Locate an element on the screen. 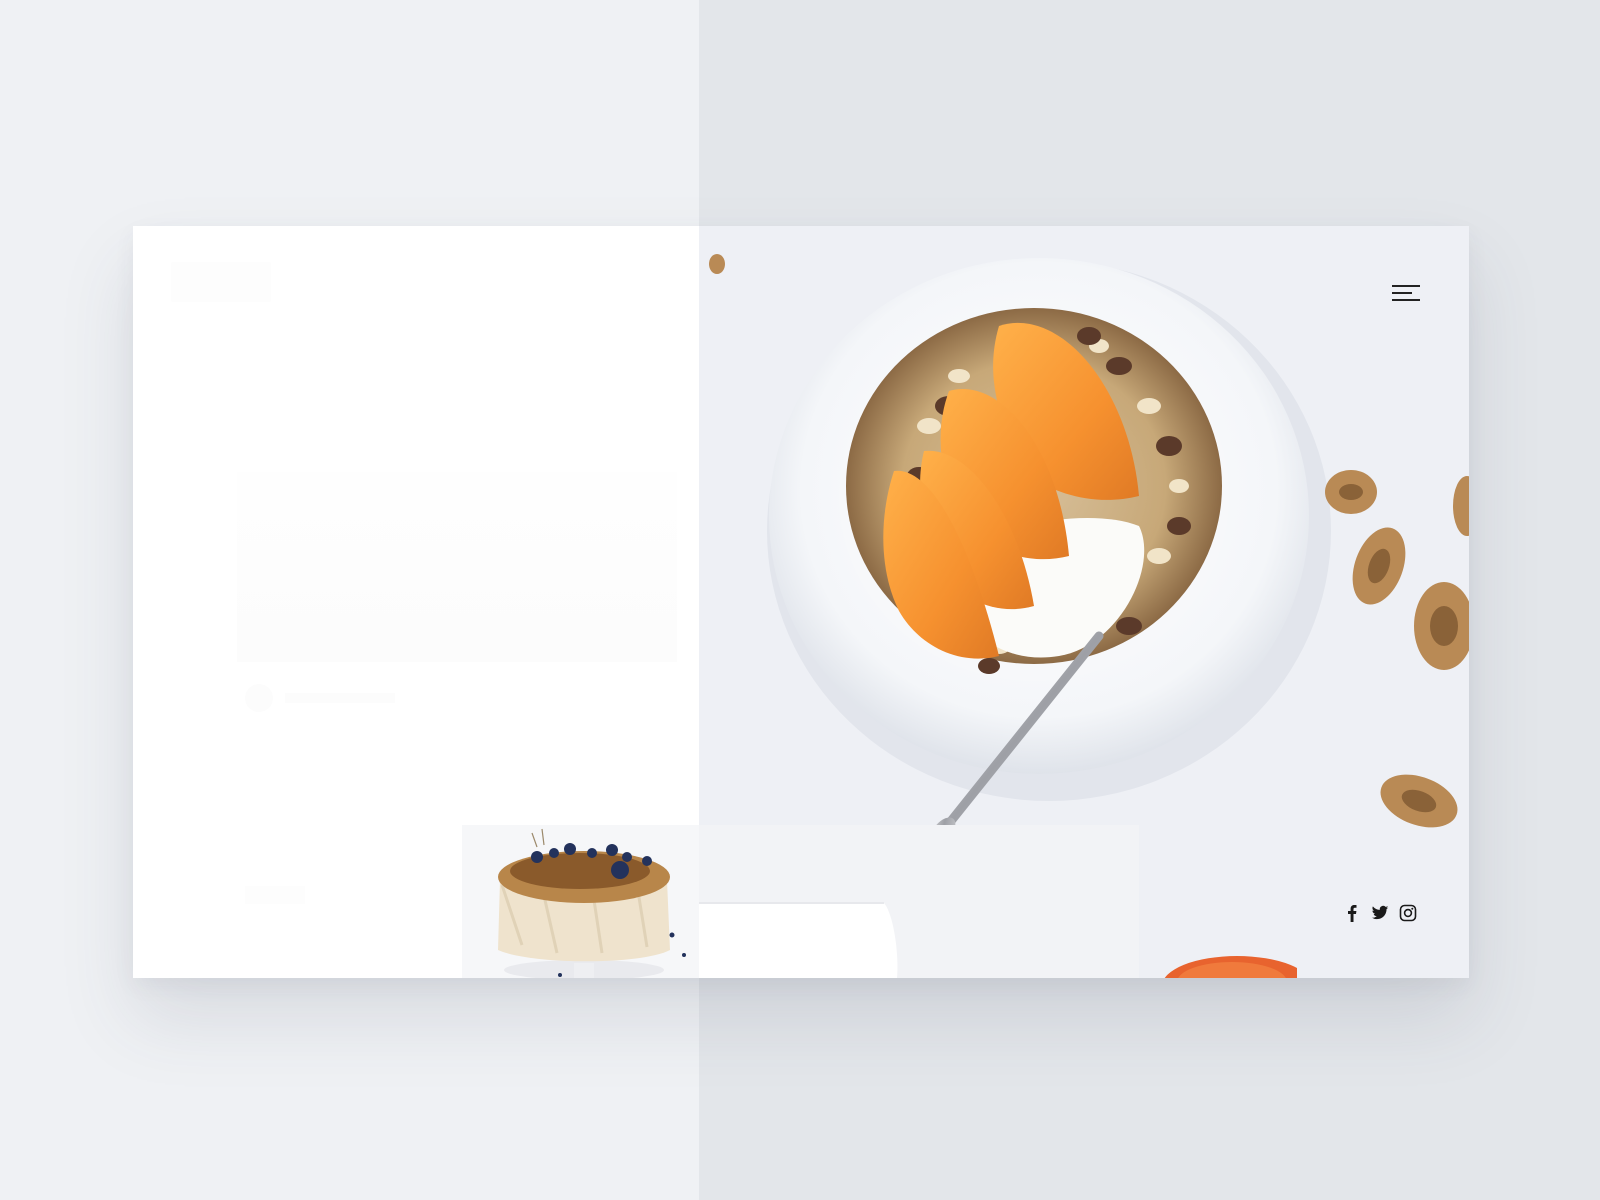 This screenshot has width=1600, height=1200. cta-link is located at coordinates (325, 698).